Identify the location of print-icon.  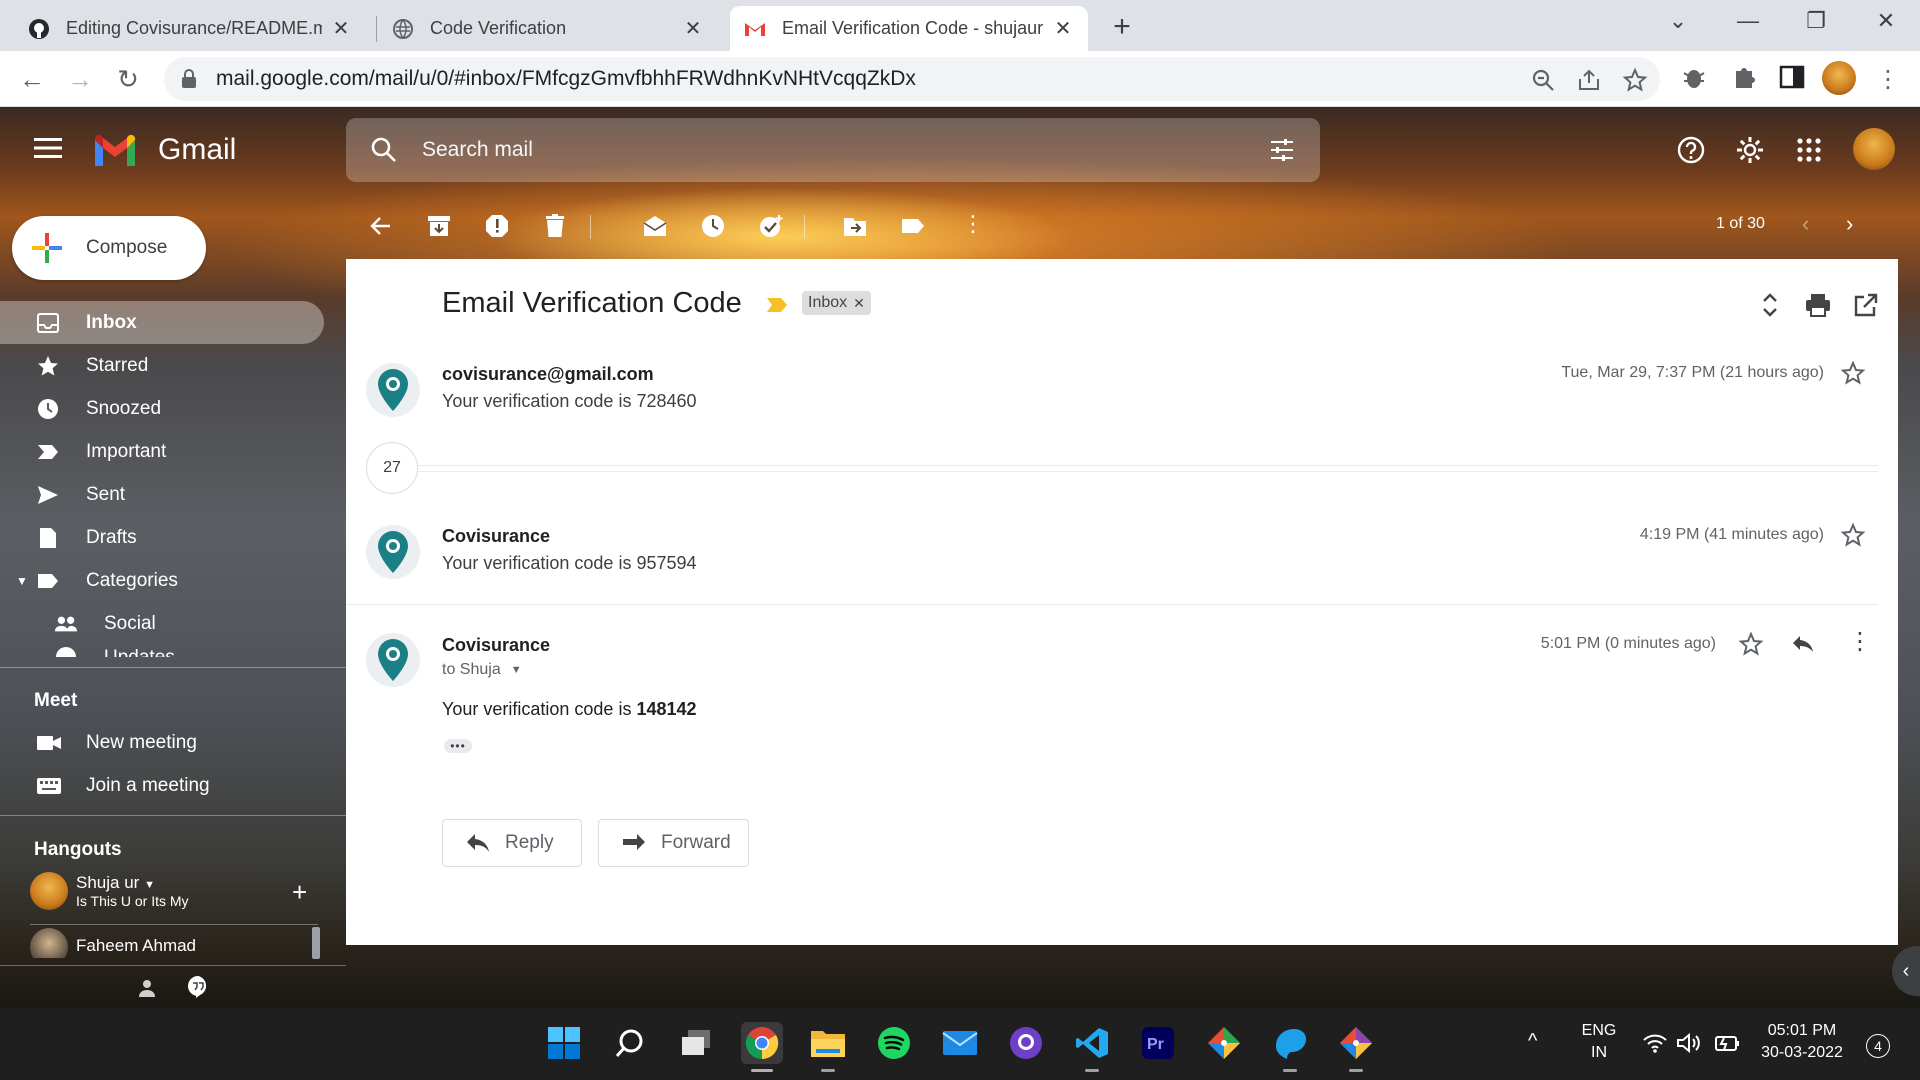
(1818, 305).